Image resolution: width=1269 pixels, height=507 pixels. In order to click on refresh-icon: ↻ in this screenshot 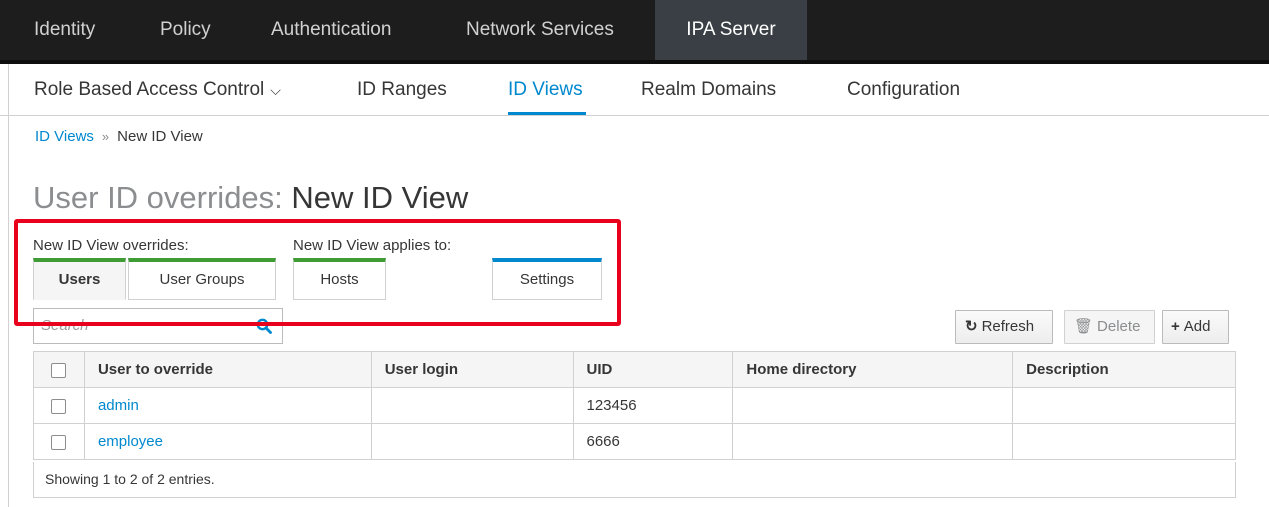, I will do `click(971, 326)`.